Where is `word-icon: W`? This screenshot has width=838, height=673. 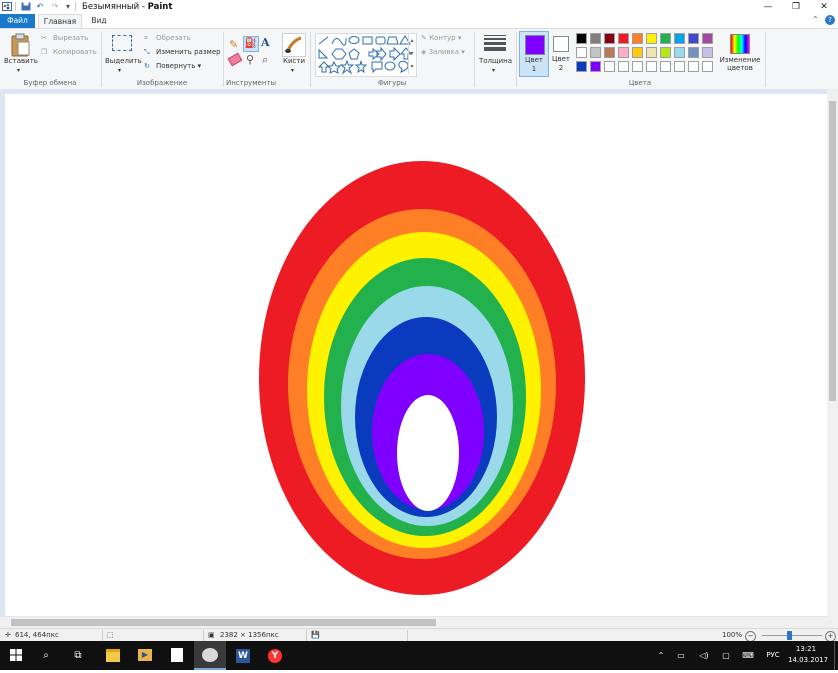 word-icon: W is located at coordinates (243, 655).